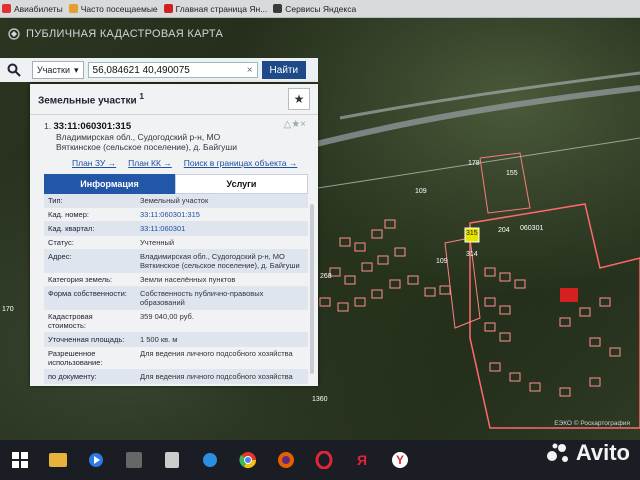 This screenshot has height=480, width=640. What do you see at coordinates (48, 126) in the screenshot?
I see `result-index: 1.` at bounding box center [48, 126].